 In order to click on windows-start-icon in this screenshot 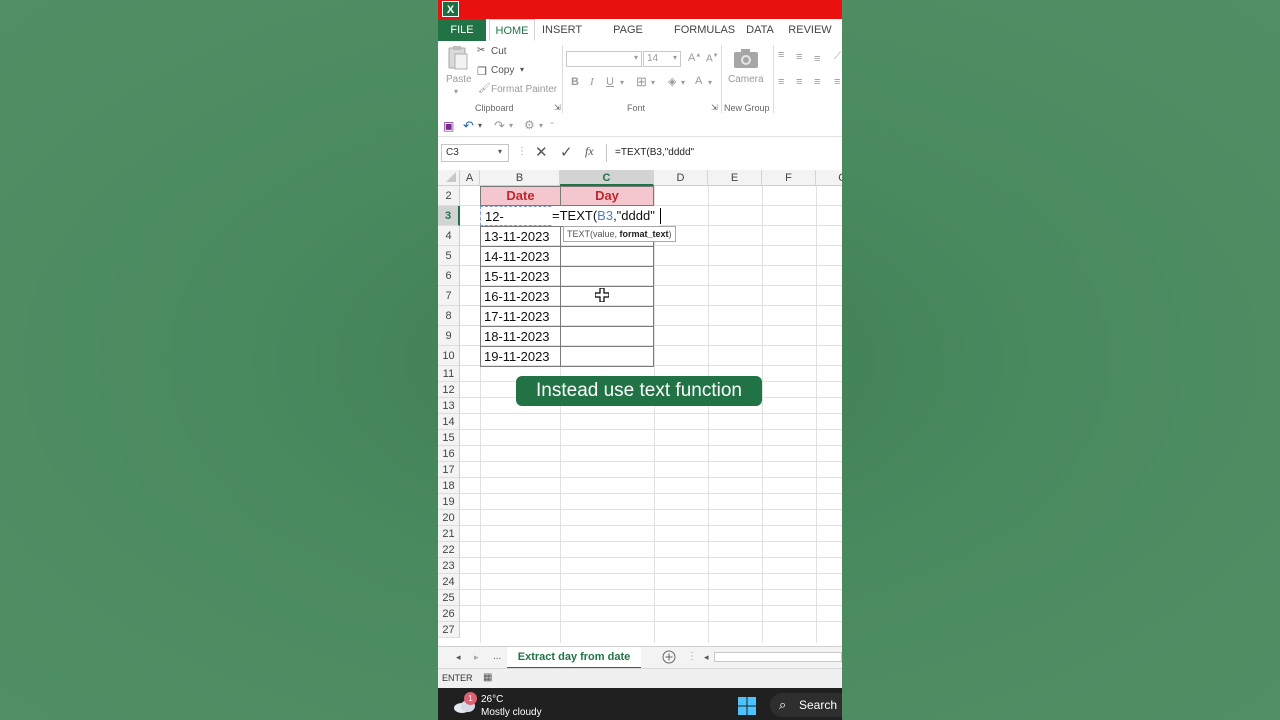, I will do `click(747, 706)`.